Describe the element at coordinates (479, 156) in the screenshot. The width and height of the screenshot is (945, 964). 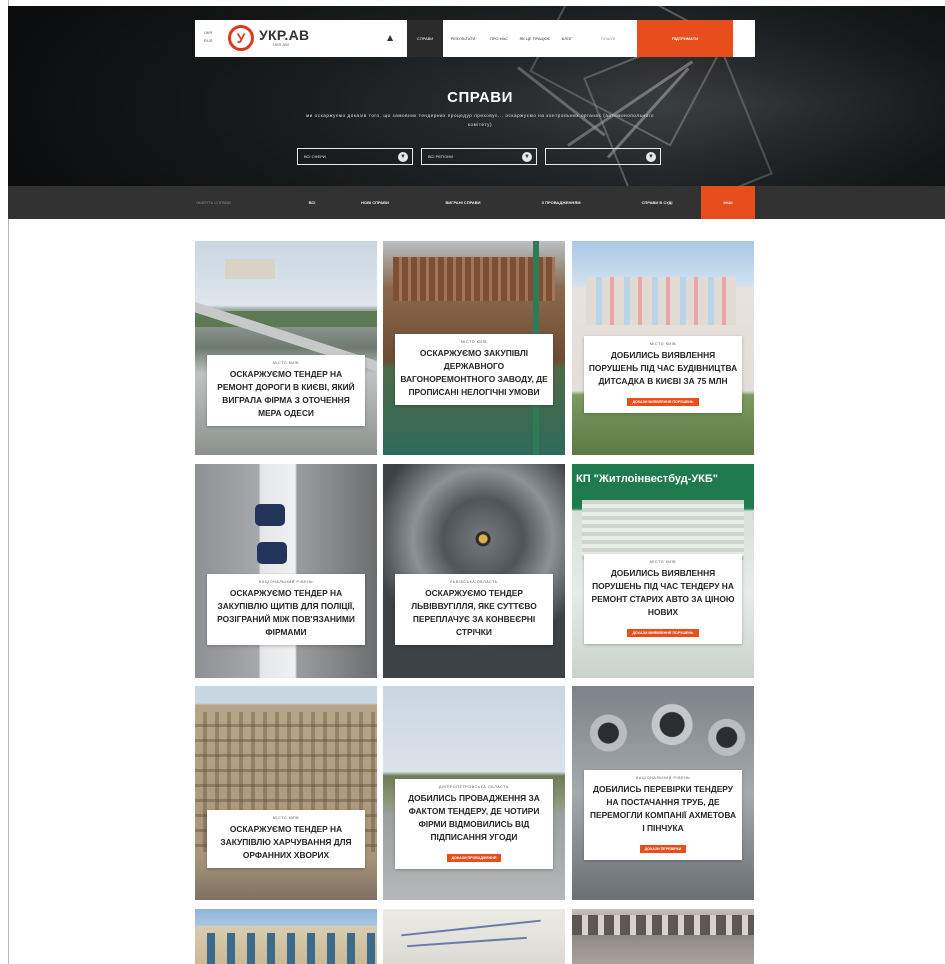
I see `filter-region-select: ВСІ РЕГІОНИ ▼` at that location.